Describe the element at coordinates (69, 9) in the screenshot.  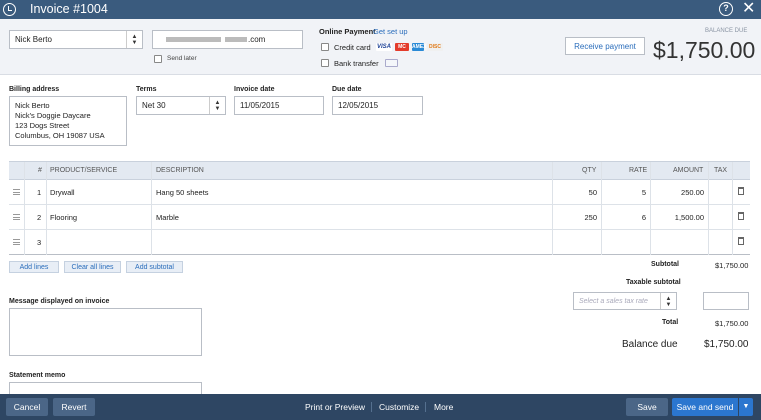
I see `page-title: Invoice #1004` at that location.